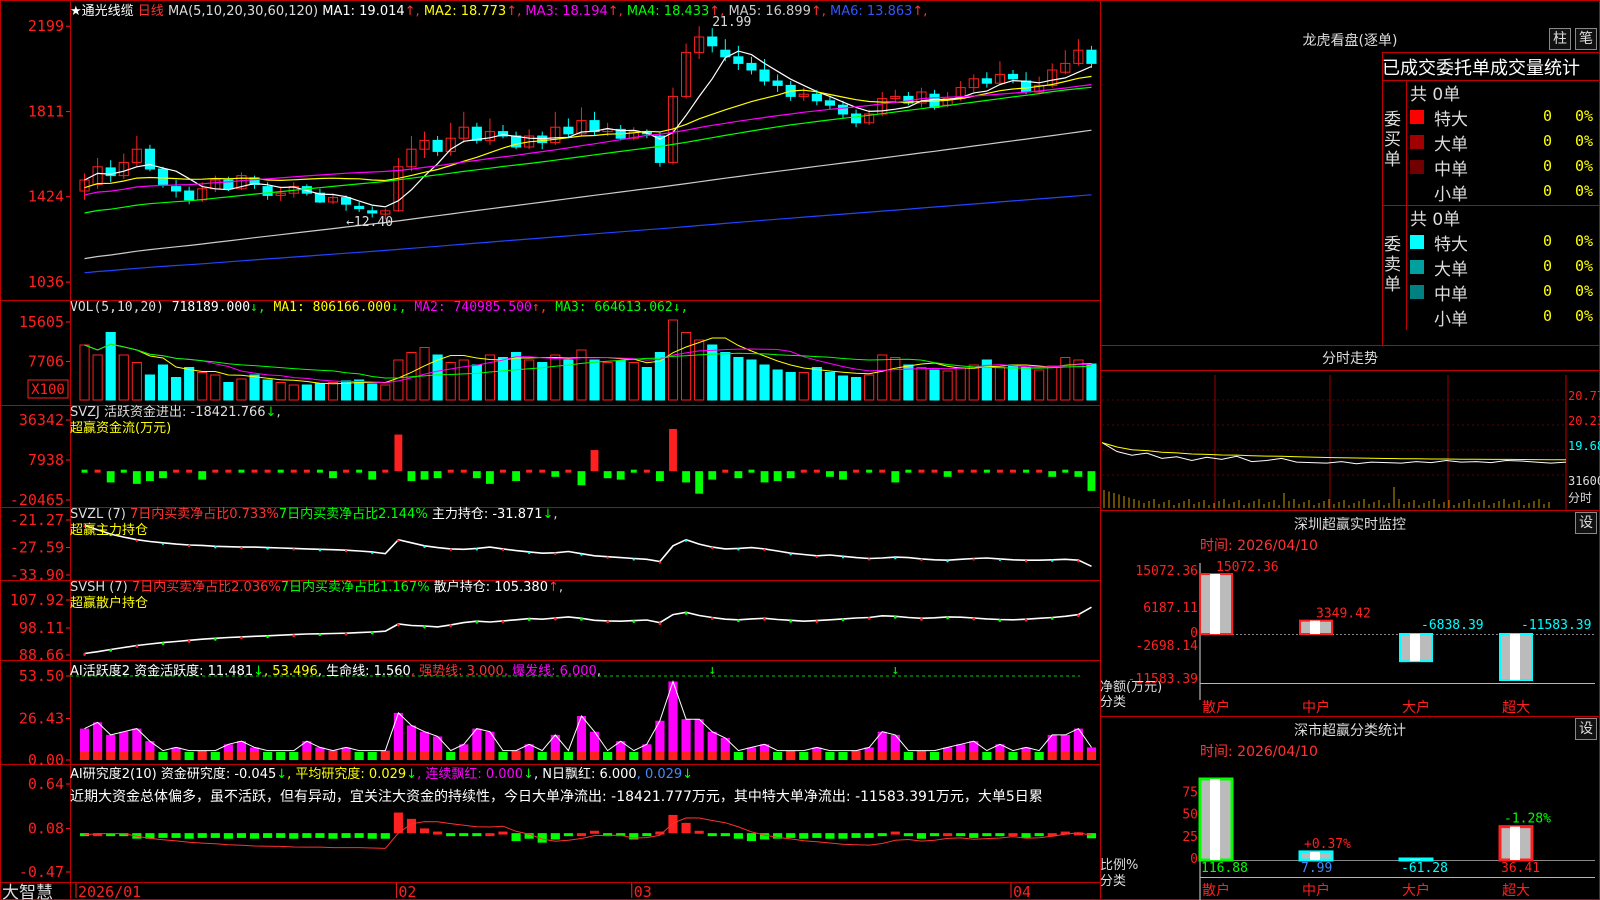 This screenshot has height=900, width=1600. Describe the element at coordinates (1560, 39) in the screenshot. I see `bar-mode-button: 柱` at that location.